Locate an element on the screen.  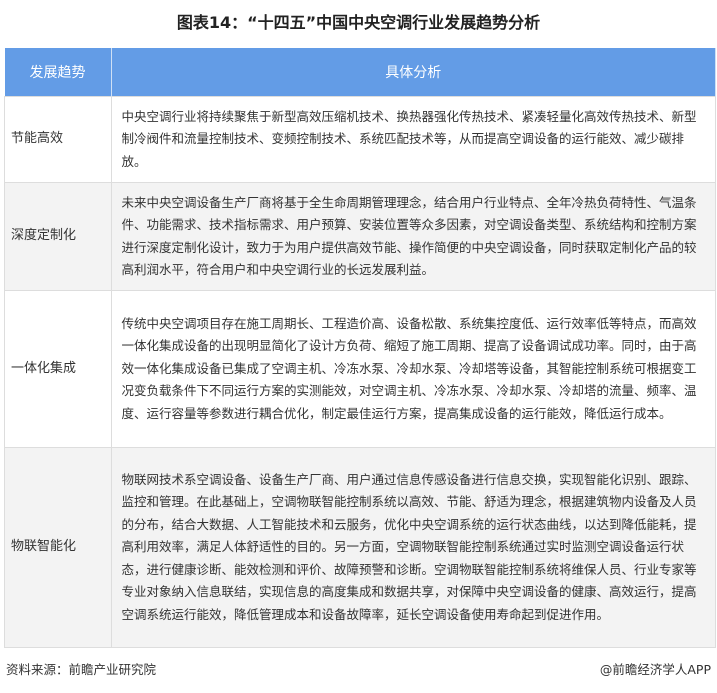
page-title: 图表14：“十四五”中国中央空调行业发展趋势分析 is located at coordinates (358, 22).